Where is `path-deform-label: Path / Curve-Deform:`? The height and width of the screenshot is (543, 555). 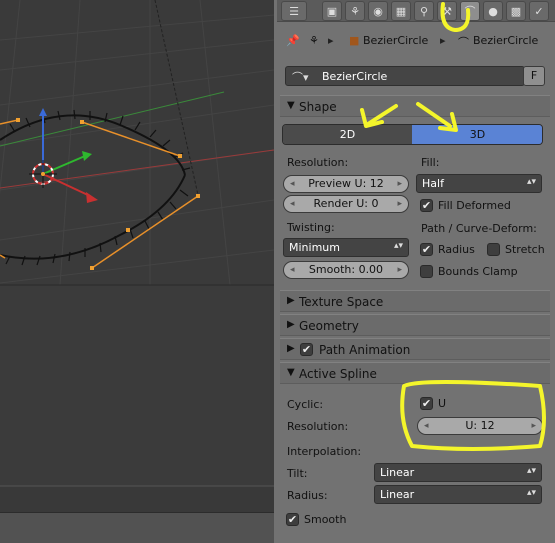
path-deform-label: Path / Curve-Deform: is located at coordinates (479, 228).